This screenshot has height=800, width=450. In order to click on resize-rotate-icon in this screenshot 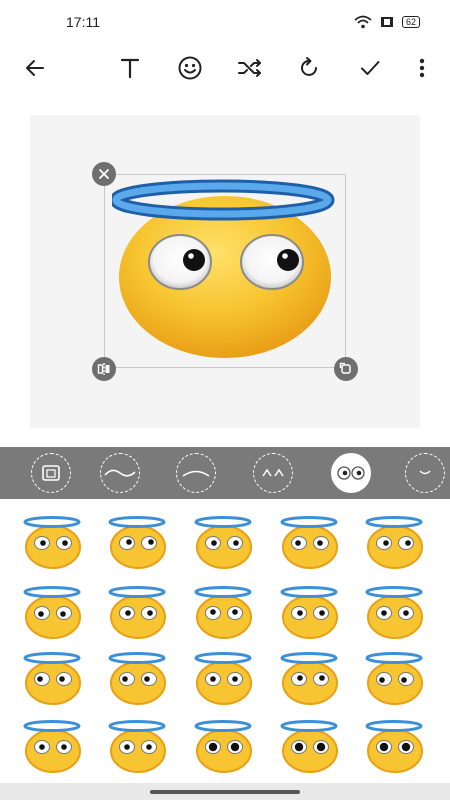, I will do `click(345, 368)`.